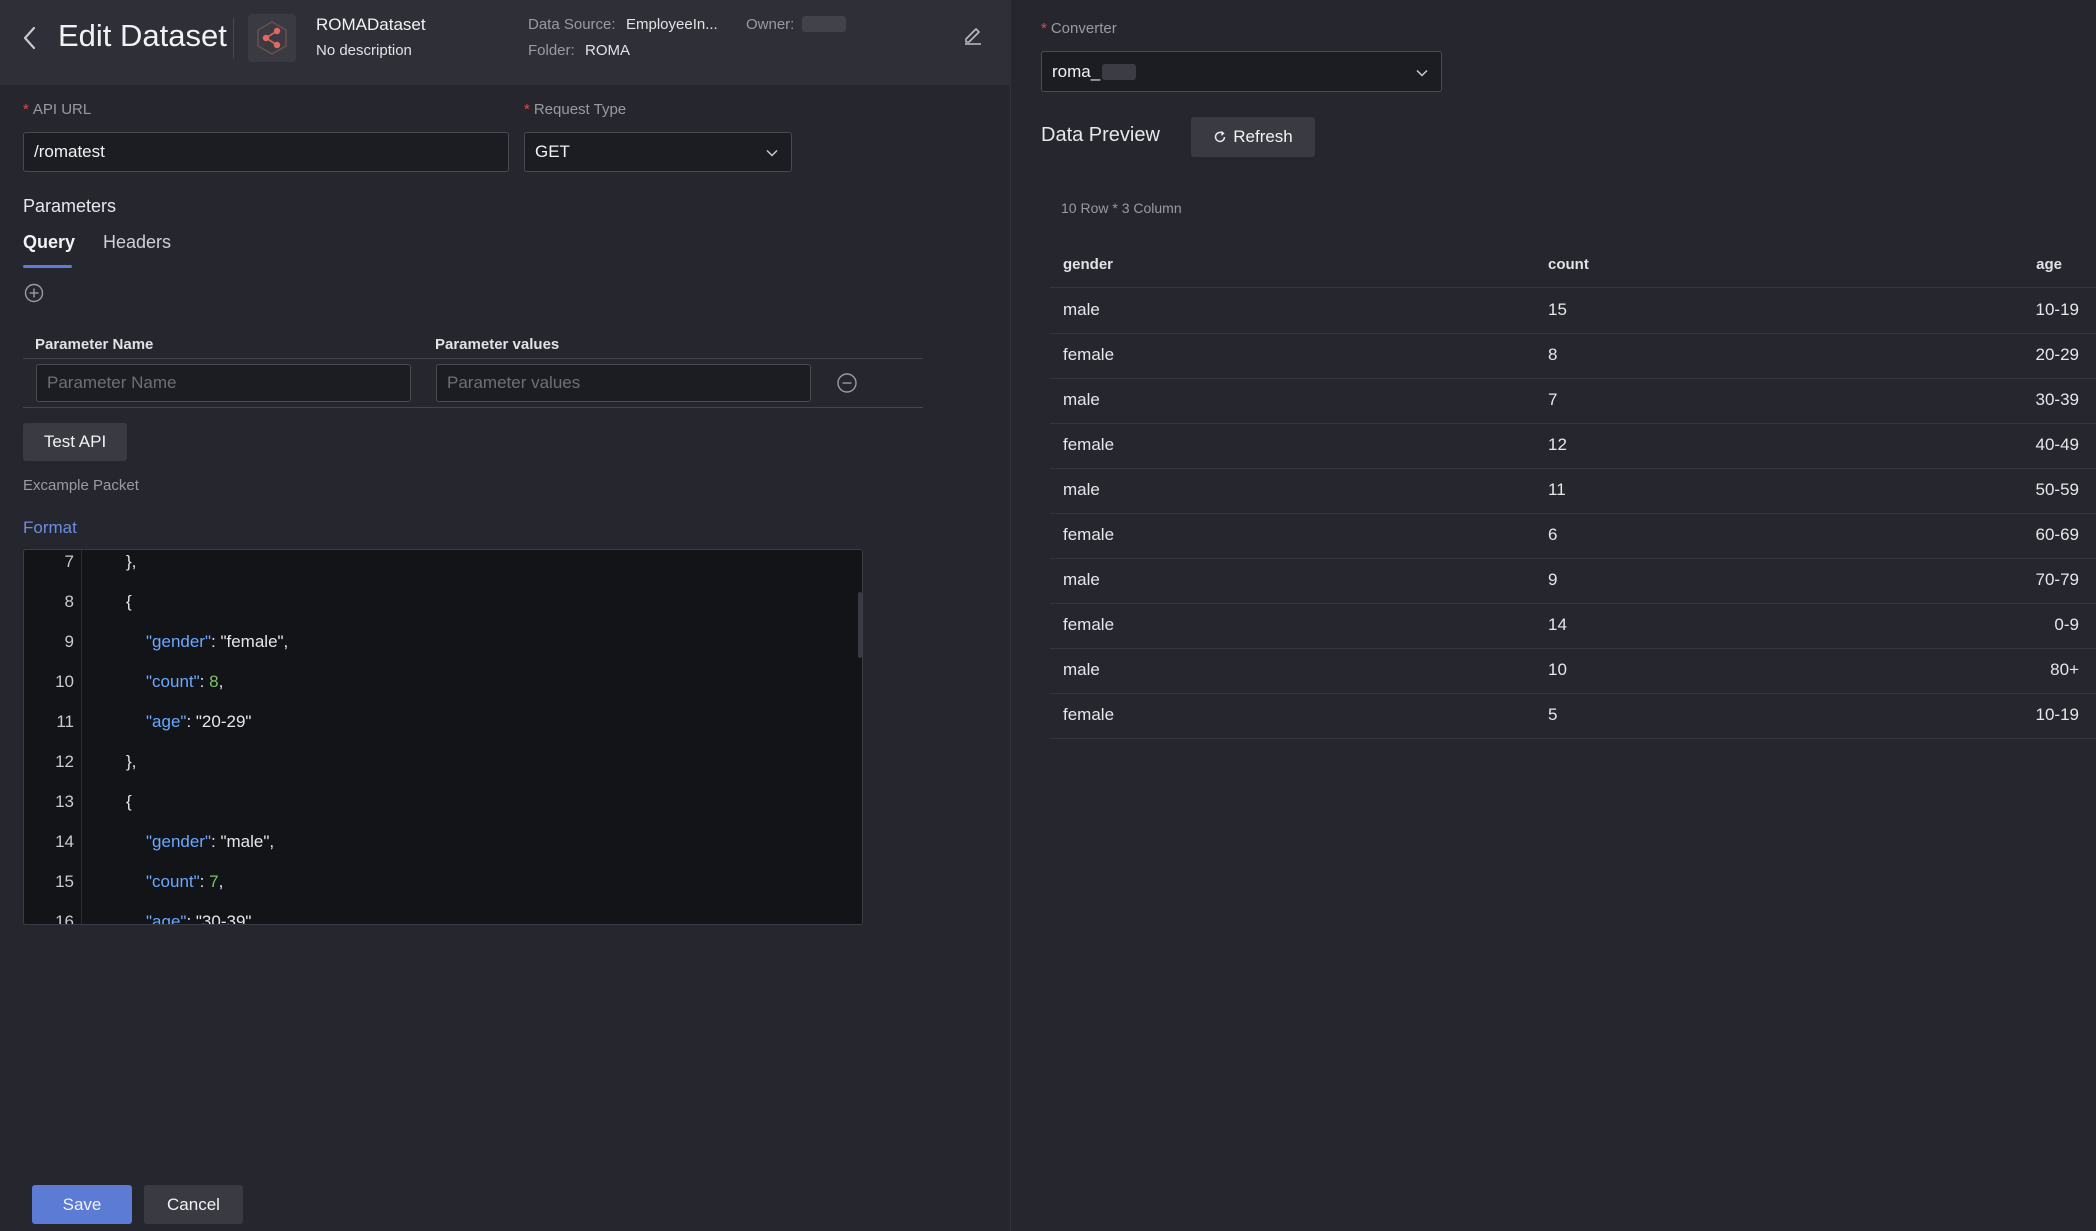 The height and width of the screenshot is (1231, 2096). Describe the element at coordinates (47, 266) in the screenshot. I see `active-tab-indicator` at that location.